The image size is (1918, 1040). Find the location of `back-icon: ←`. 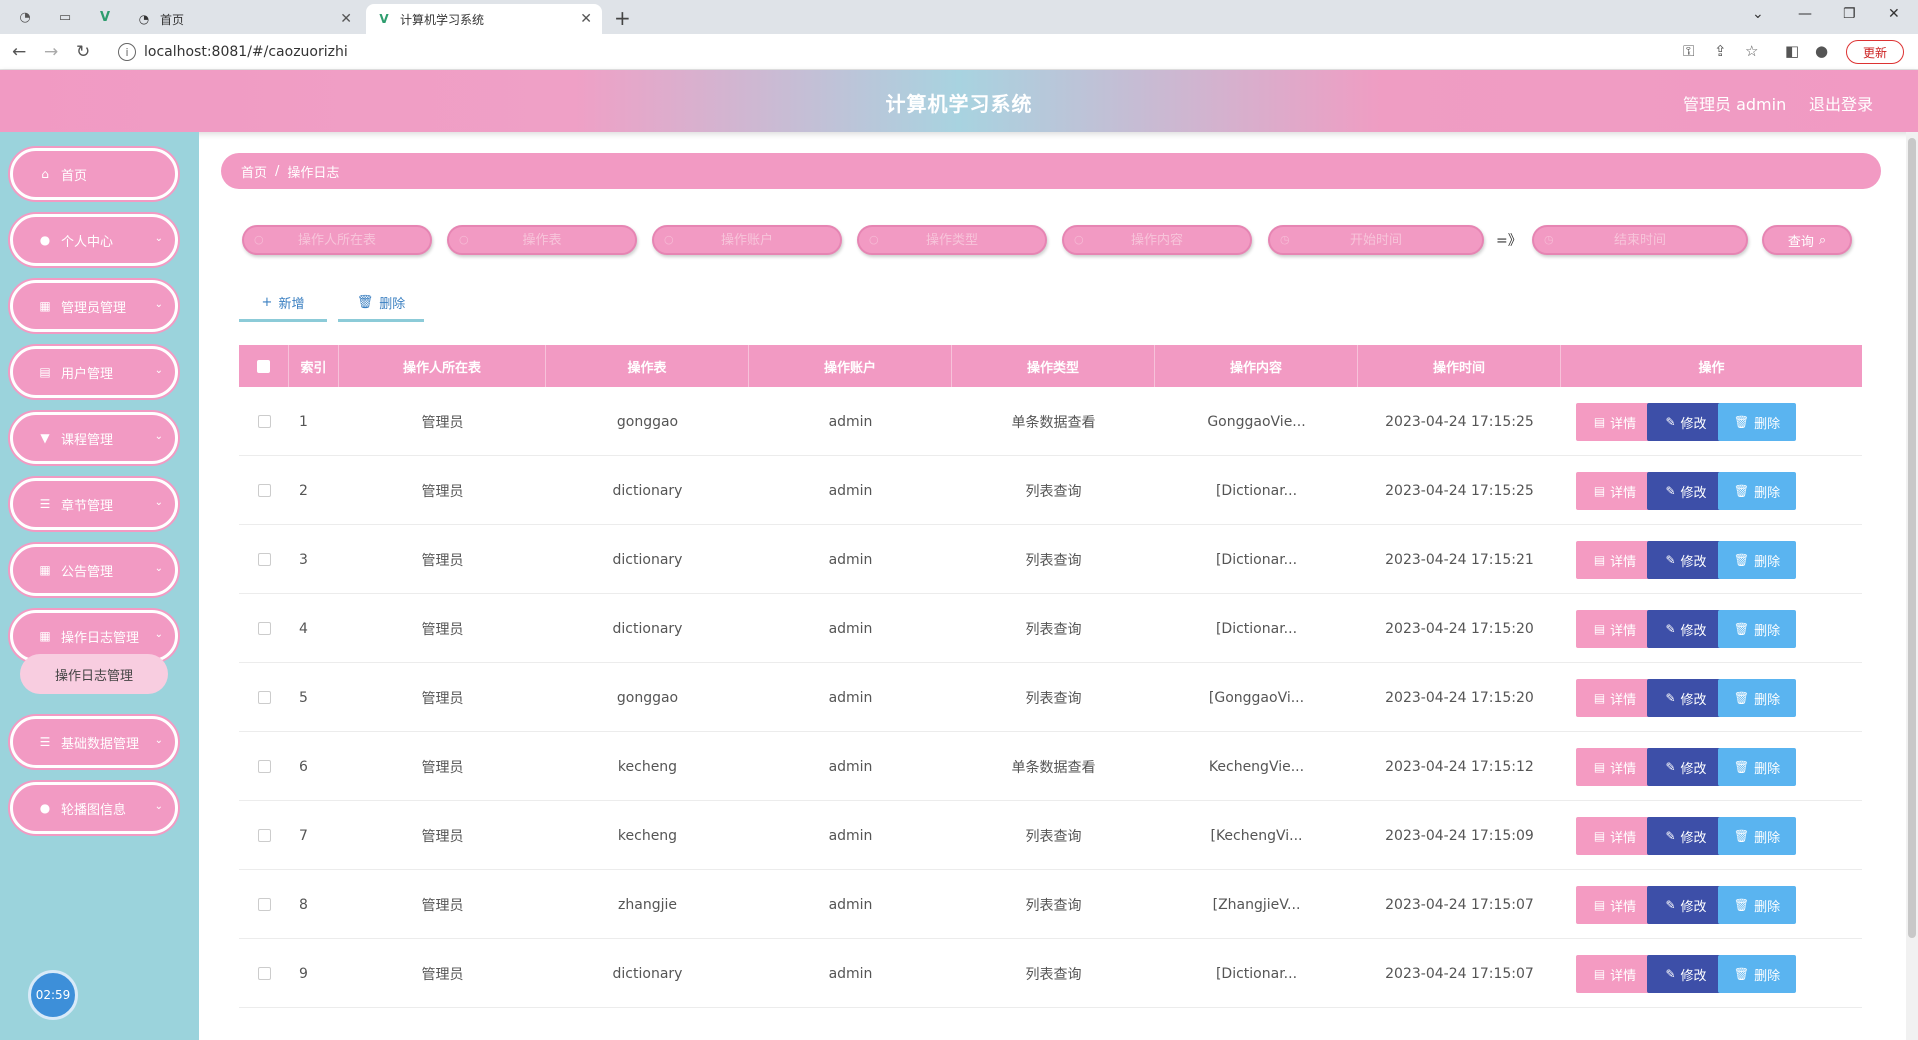

back-icon: ← is located at coordinates (19, 52).